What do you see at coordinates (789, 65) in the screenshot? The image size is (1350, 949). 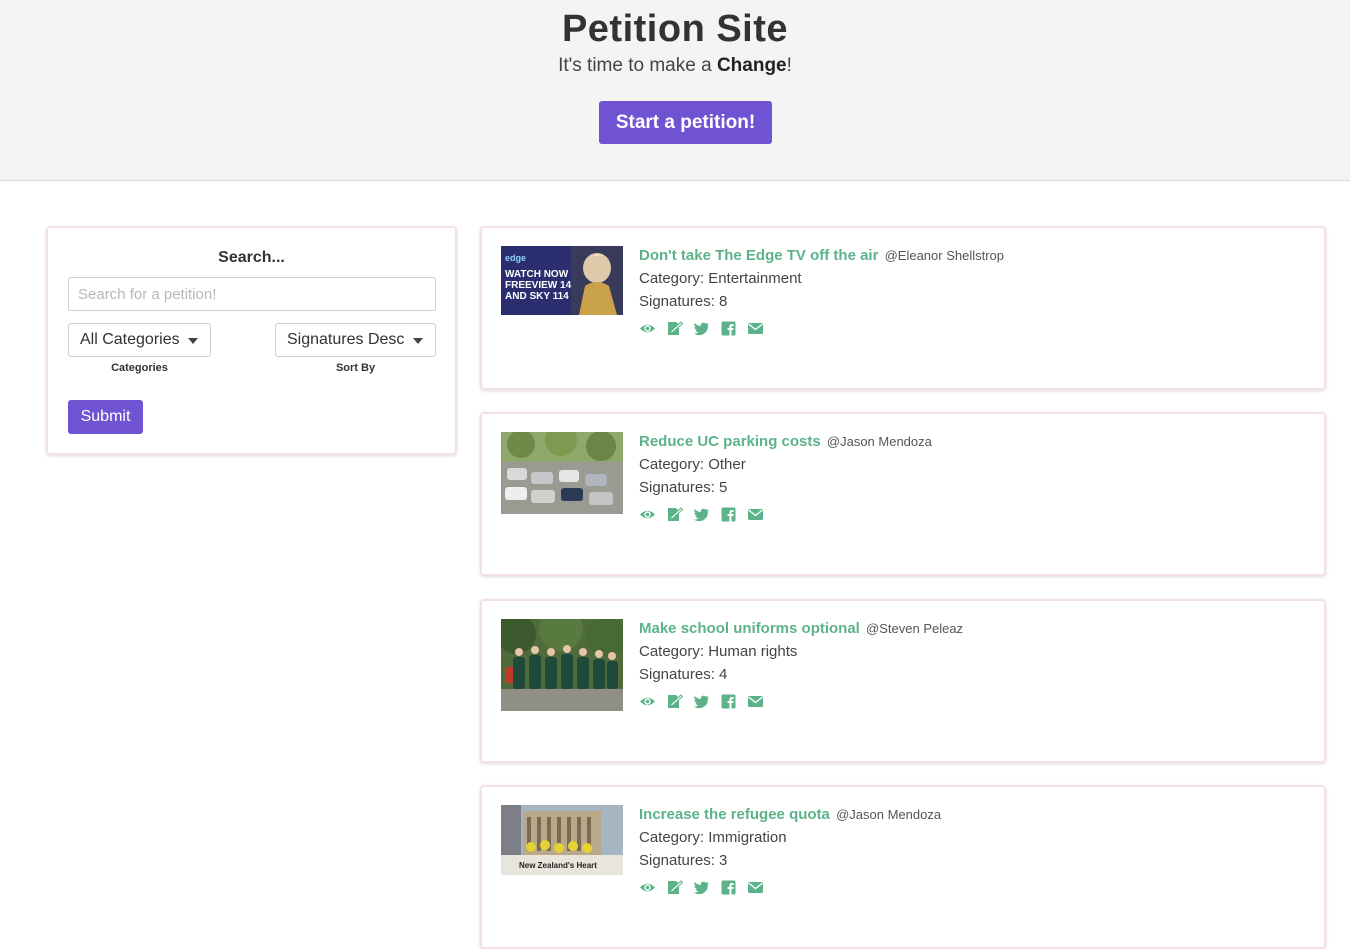 I see `subtitle-suffix: !` at bounding box center [789, 65].